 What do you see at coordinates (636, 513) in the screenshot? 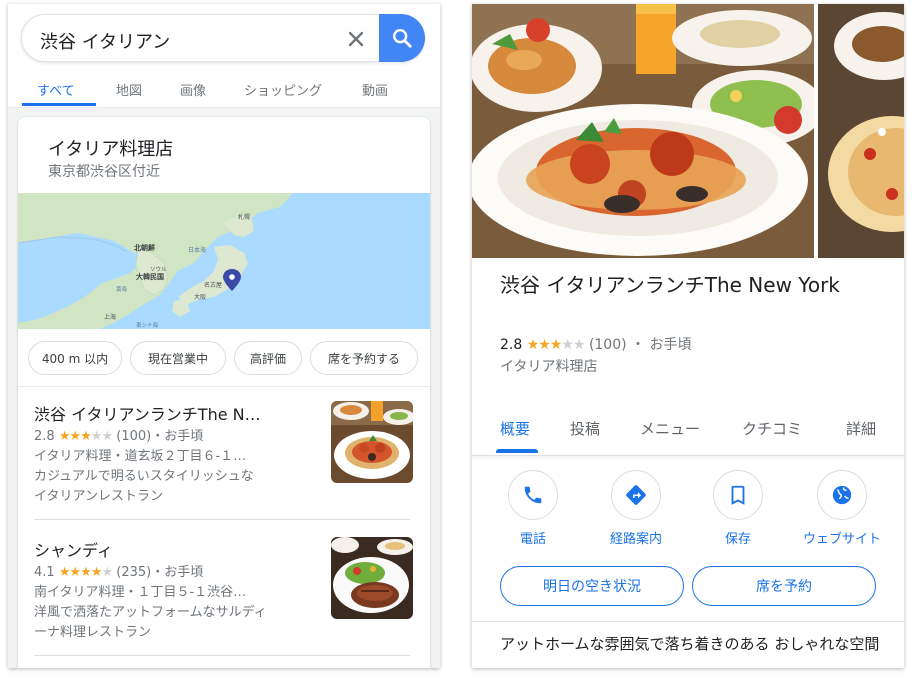
I see `directions-button: 経路案内` at bounding box center [636, 513].